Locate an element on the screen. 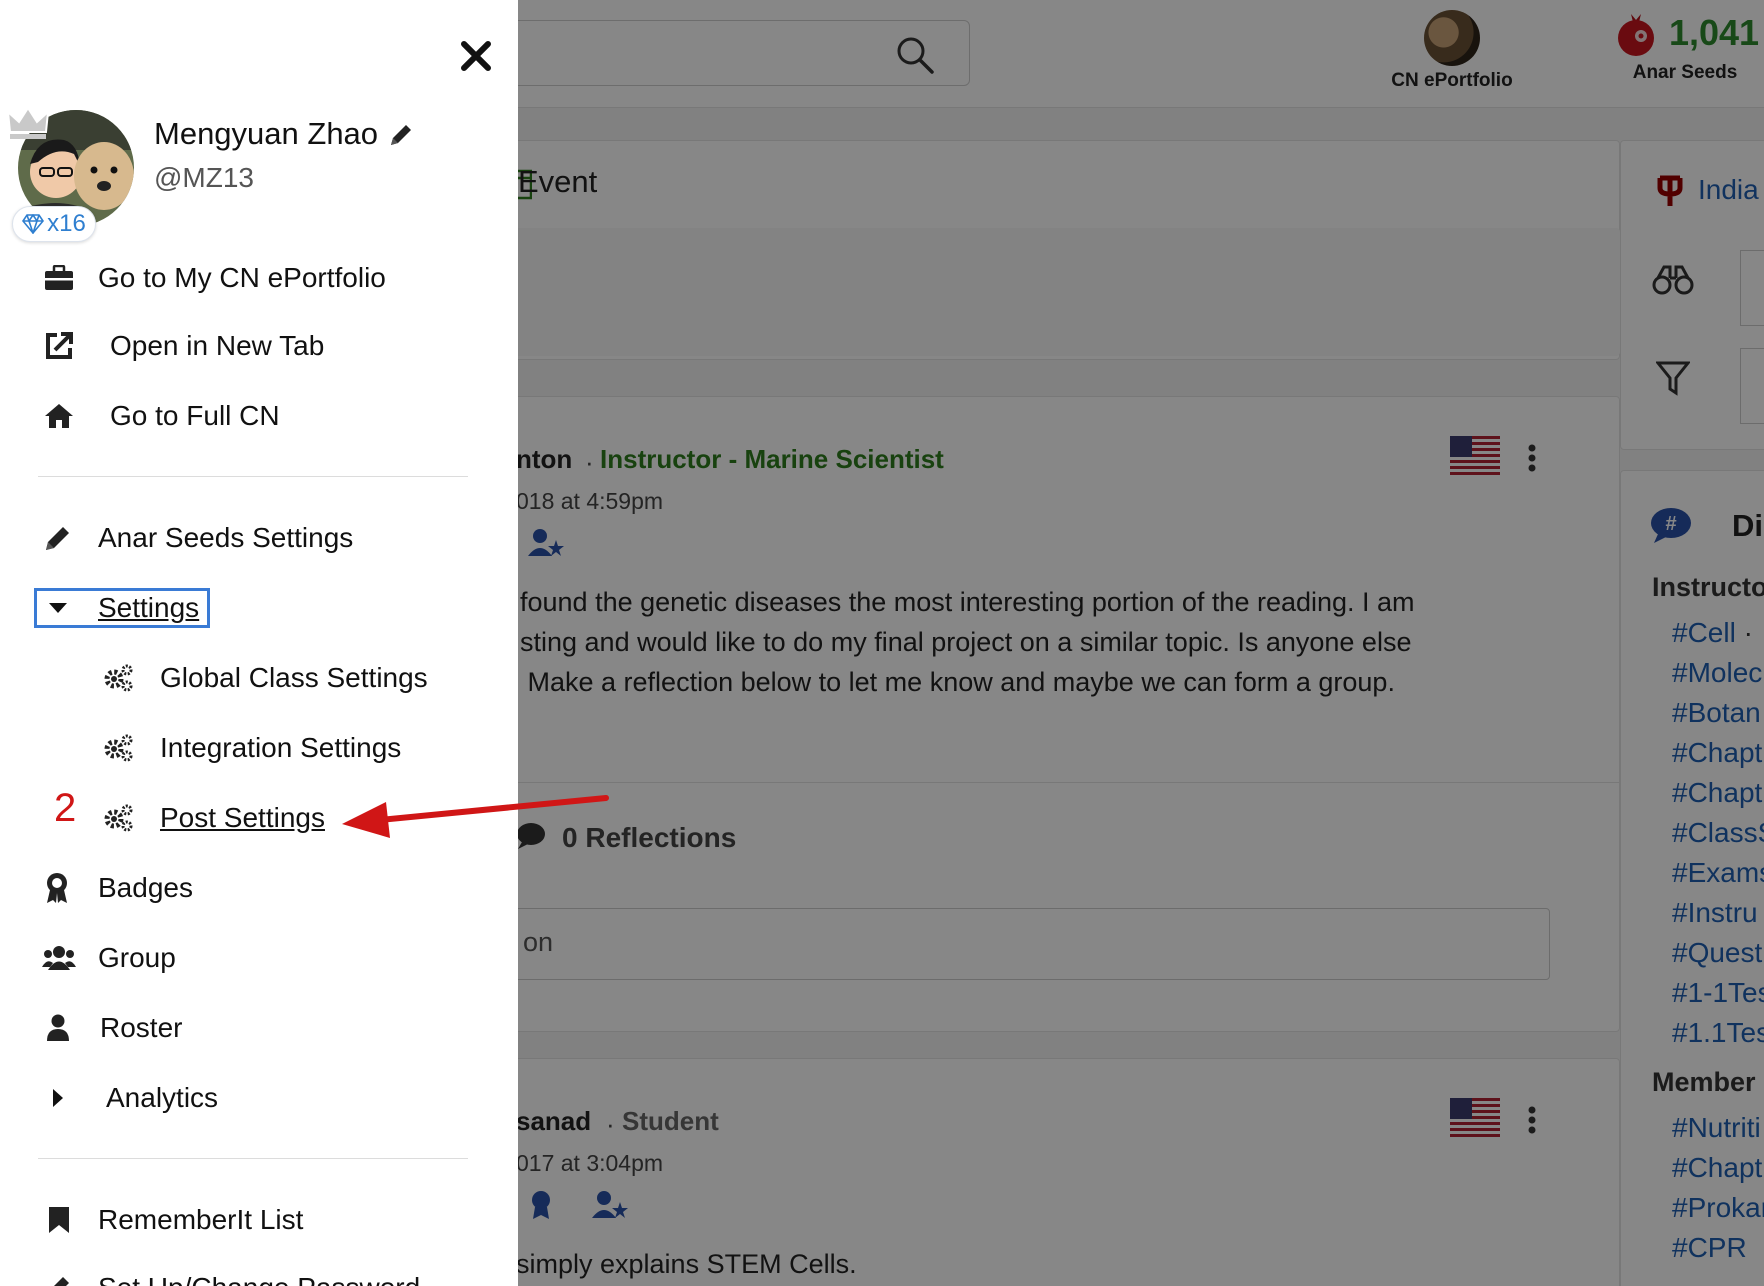 The width and height of the screenshot is (1764, 1286). menu-item-analytics: Analytics is located at coordinates (135, 1098).